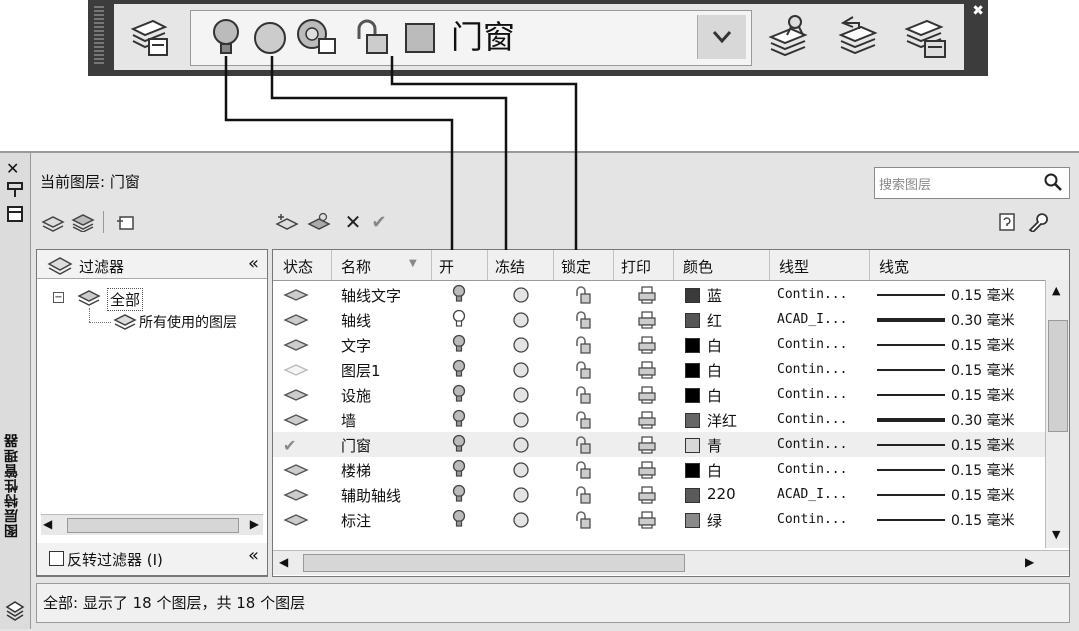 Image resolution: width=1079 pixels, height=631 pixels. Describe the element at coordinates (420, 38) in the screenshot. I see `layer-color-icon` at that location.